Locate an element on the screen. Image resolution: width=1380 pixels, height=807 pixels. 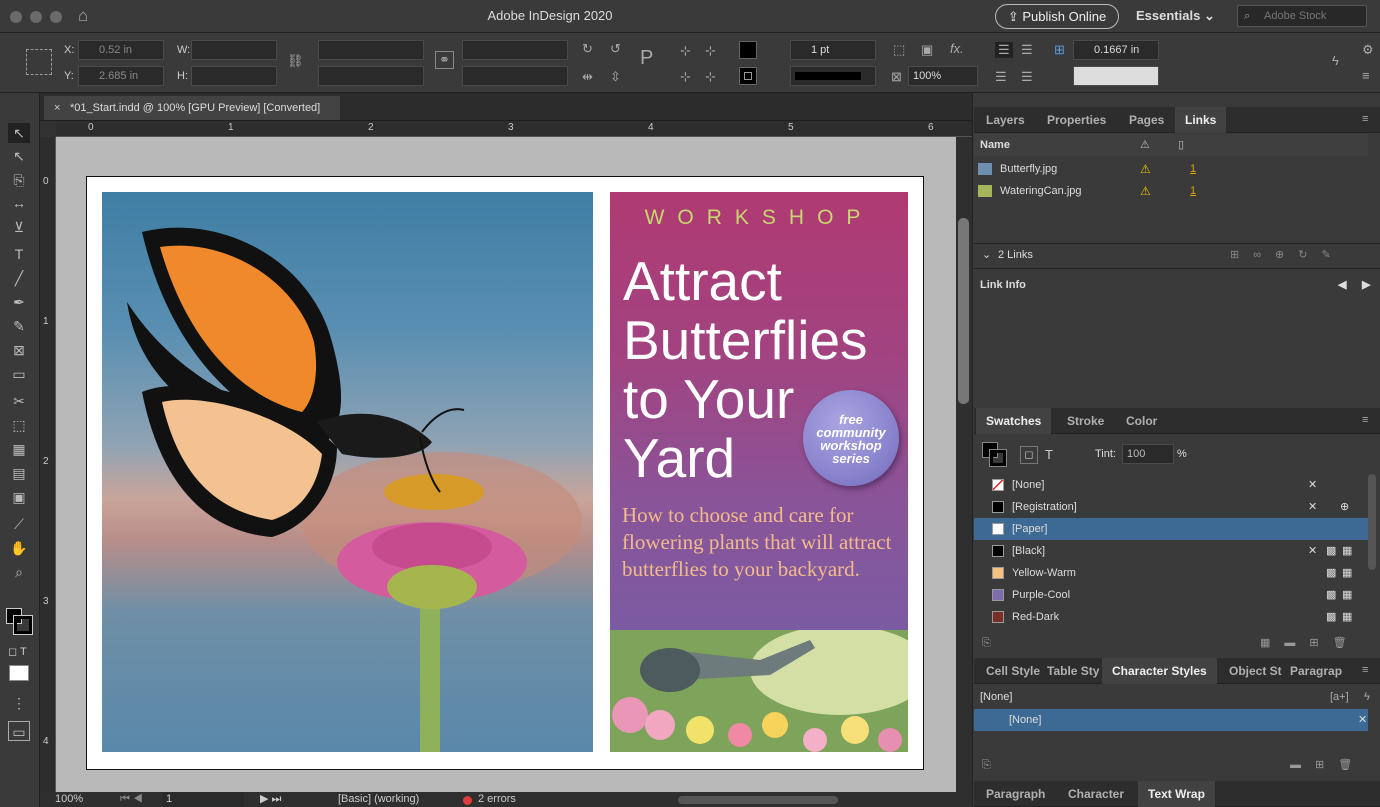
shear-field is located at coordinates (515, 76).